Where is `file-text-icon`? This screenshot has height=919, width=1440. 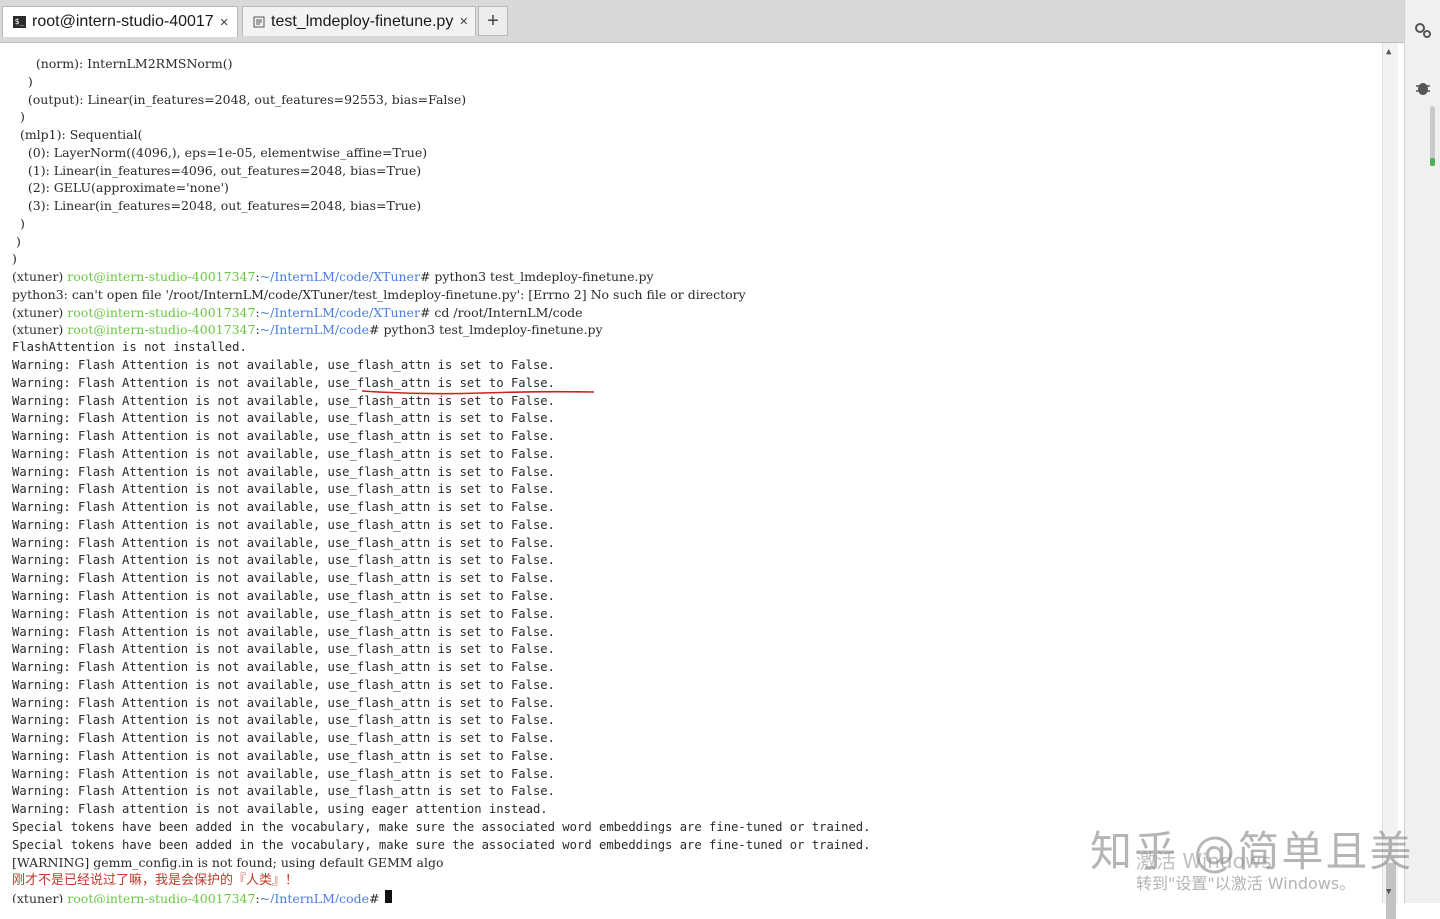
file-text-icon is located at coordinates (259, 22).